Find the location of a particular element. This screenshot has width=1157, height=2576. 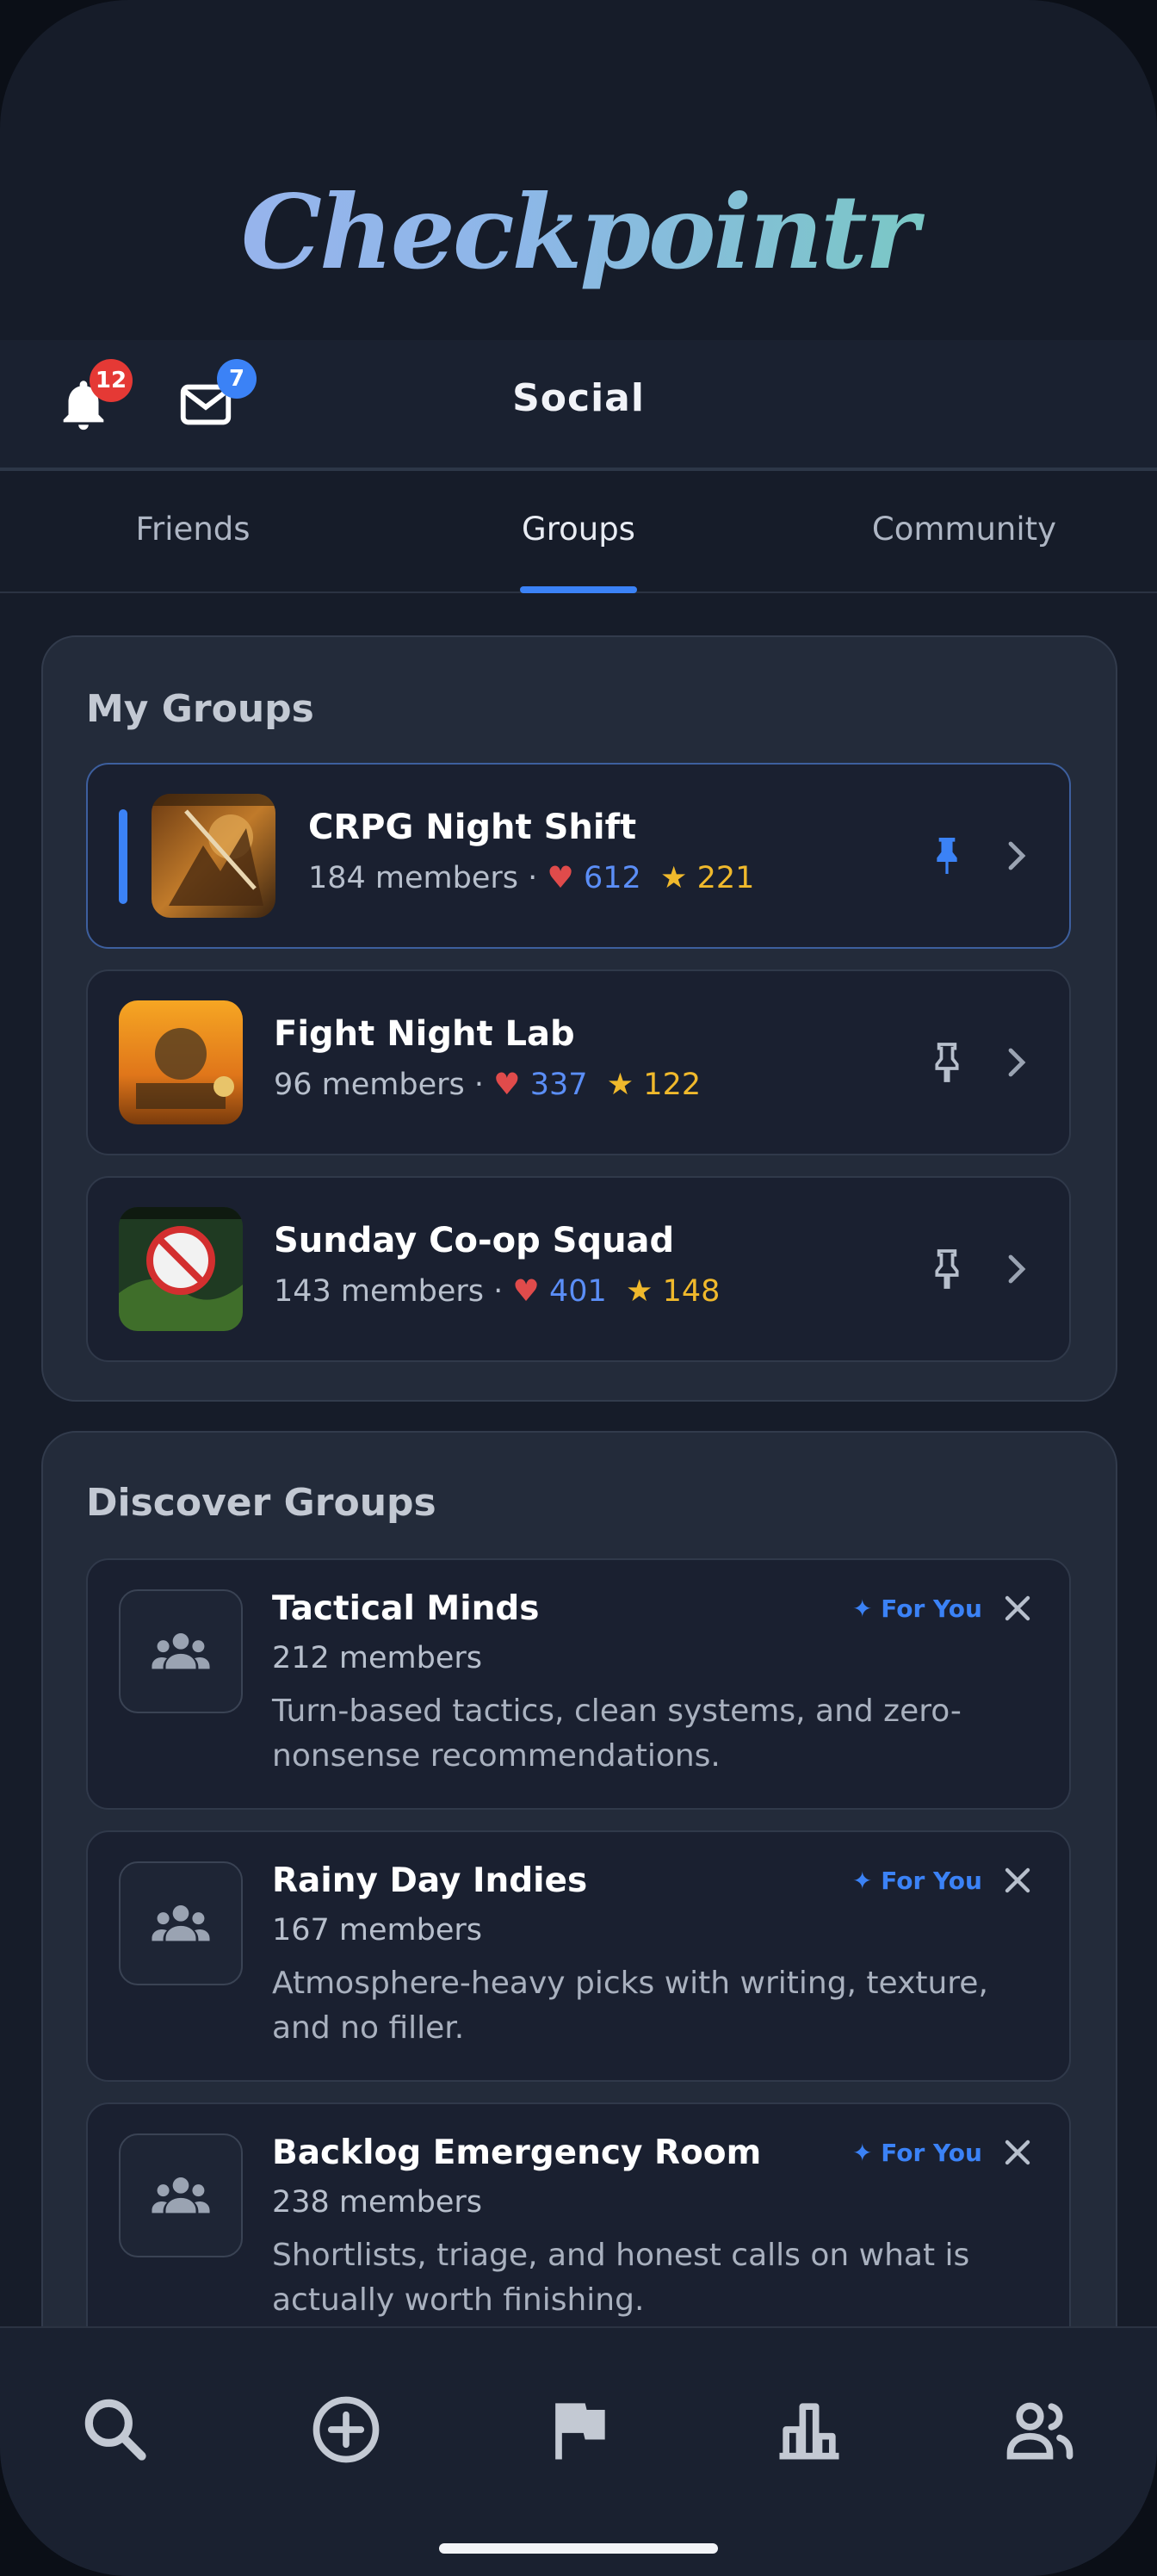

discover-group-members: 212 members is located at coordinates (377, 1658).